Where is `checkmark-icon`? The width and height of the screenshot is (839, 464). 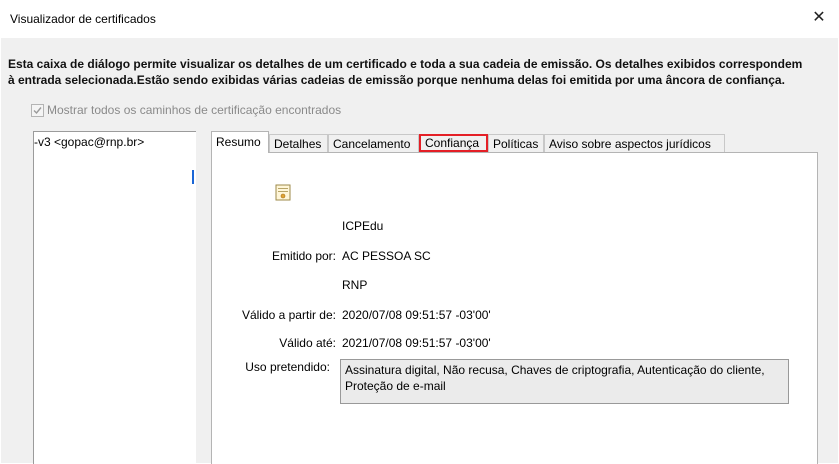
checkmark-icon is located at coordinates (37, 111).